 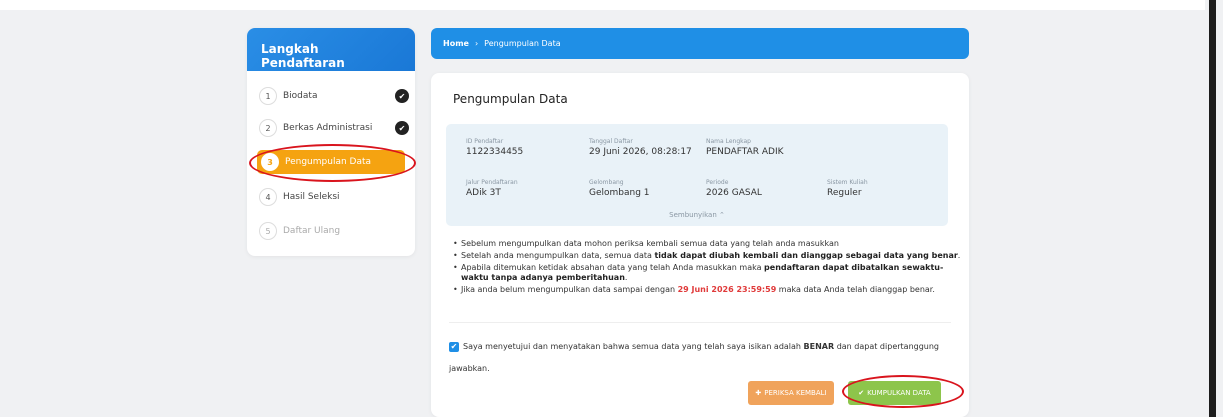 I want to click on step-biodata: 1 Biodata ✔, so click(x=334, y=96).